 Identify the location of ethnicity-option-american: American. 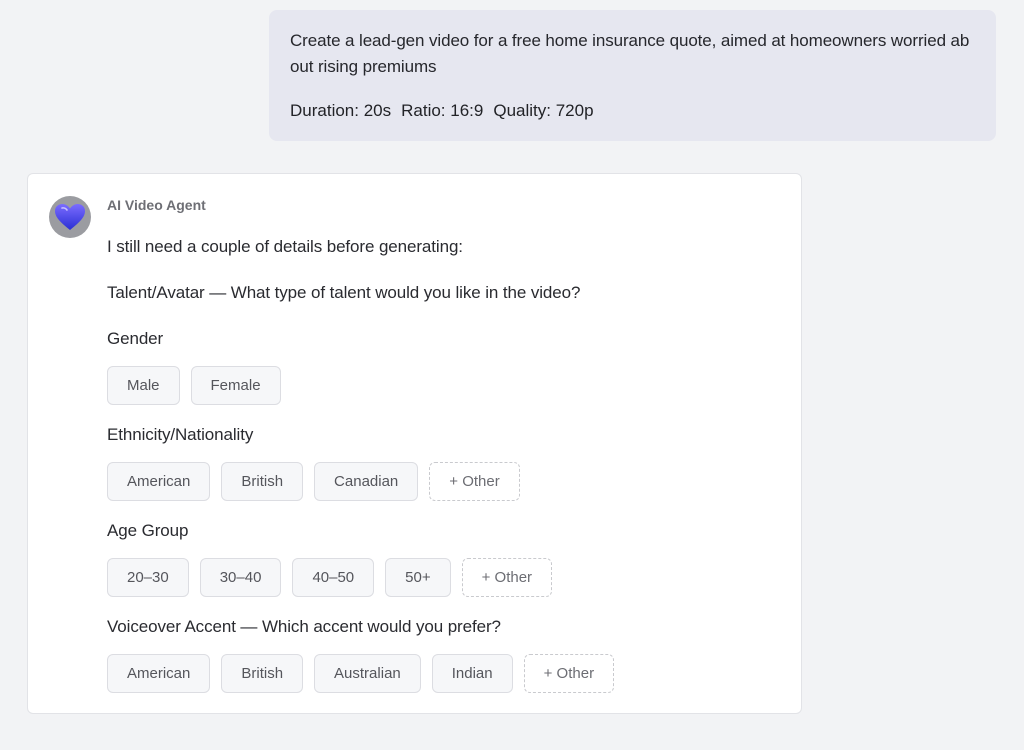
(159, 481).